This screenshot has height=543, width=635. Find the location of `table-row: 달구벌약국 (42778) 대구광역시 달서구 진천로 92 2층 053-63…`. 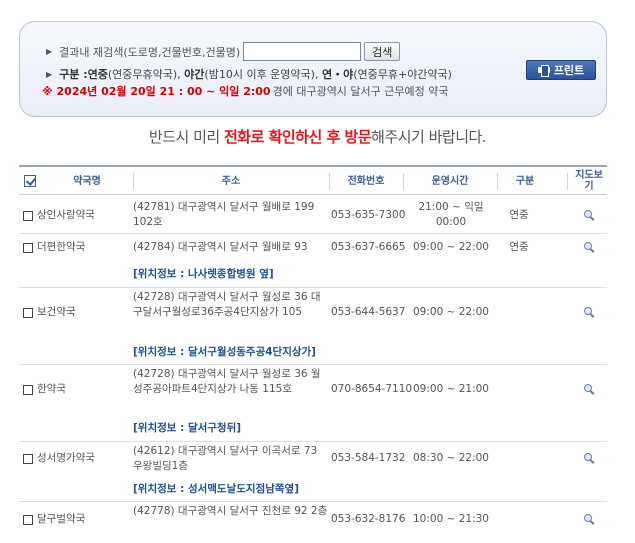

table-row: 달구벌약국 (42778) 대구광역시 달서구 진천로 92 2층 053-63… is located at coordinates (313, 522).